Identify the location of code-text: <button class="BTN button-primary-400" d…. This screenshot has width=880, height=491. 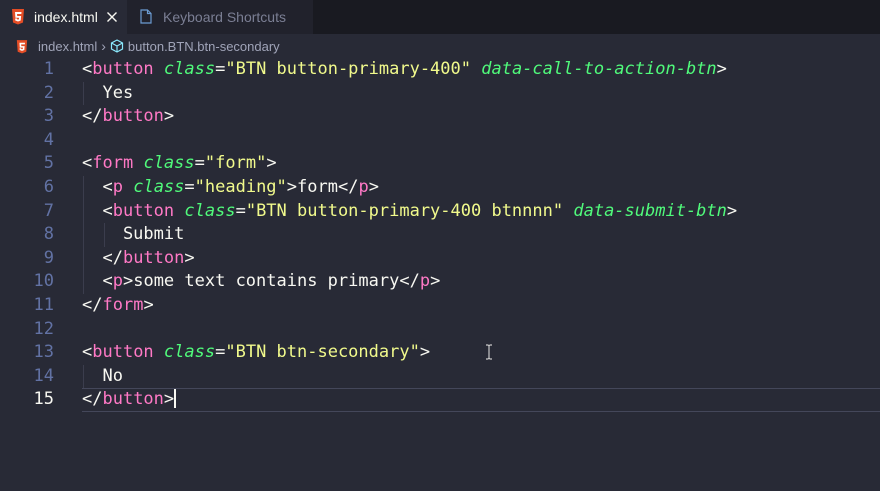
(404, 70).